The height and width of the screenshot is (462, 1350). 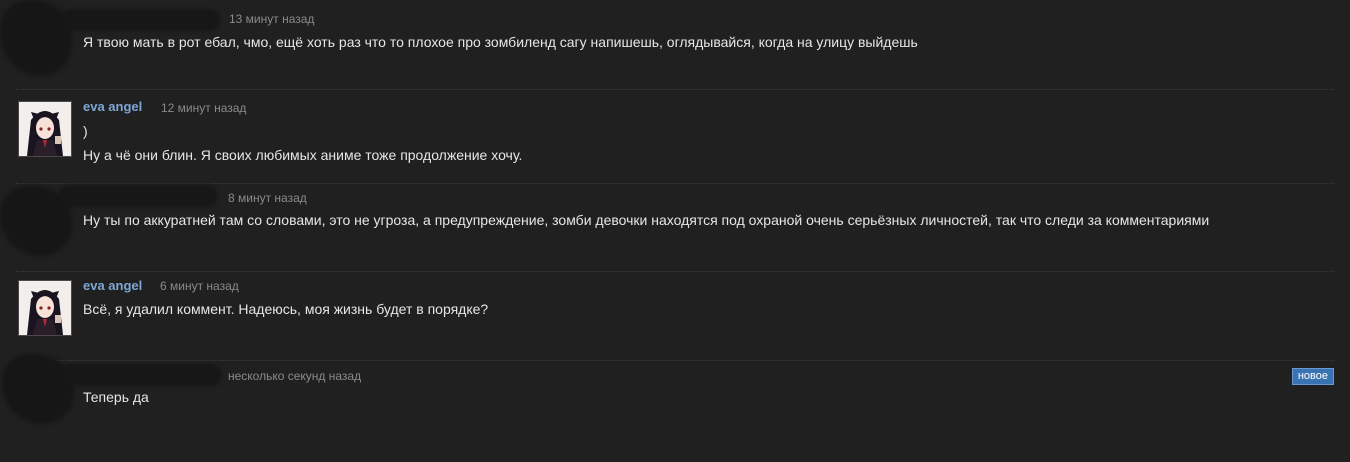 What do you see at coordinates (1312, 376) in the screenshot?
I see `new-comment-badge: новое` at bounding box center [1312, 376].